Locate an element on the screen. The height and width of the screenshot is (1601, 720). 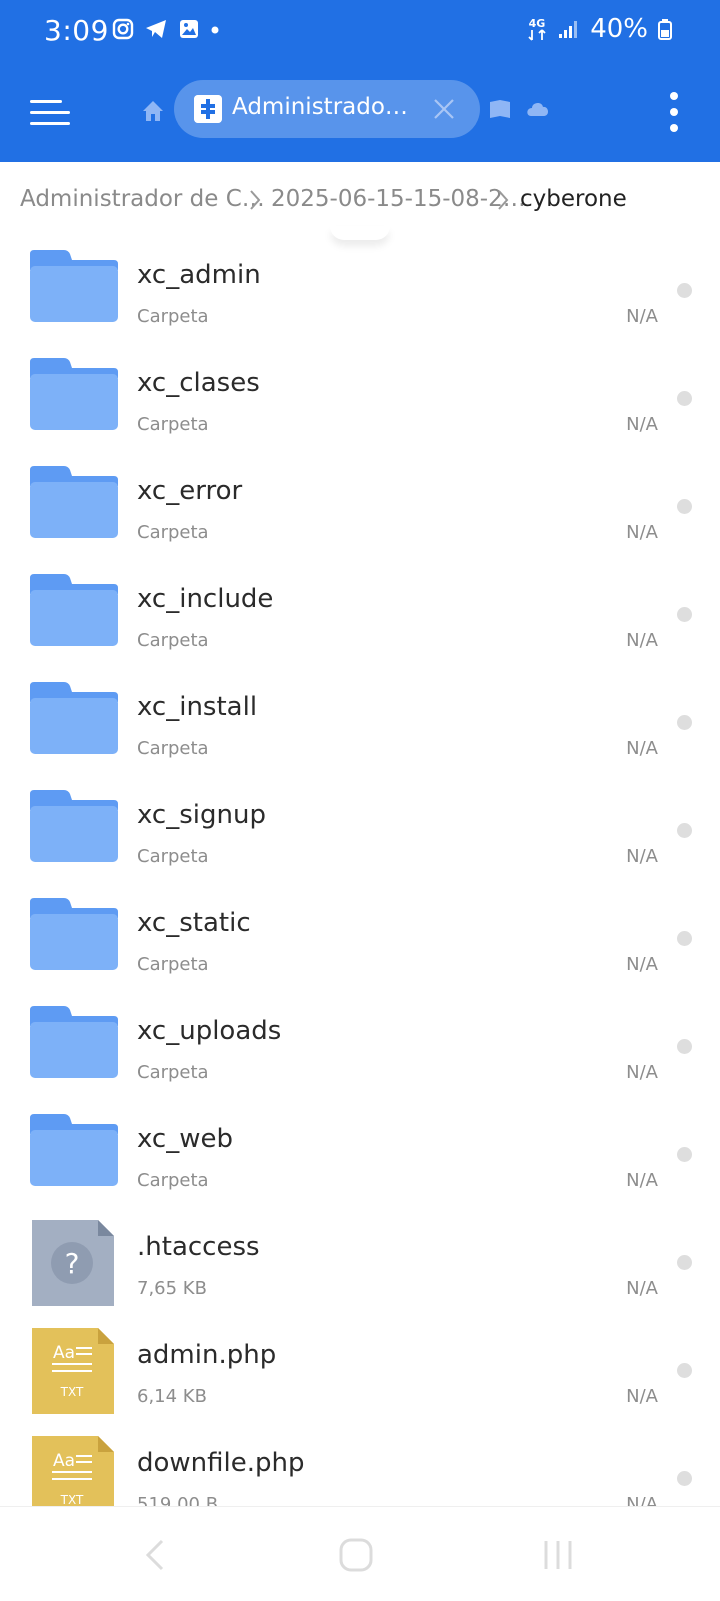
file-name: xc_uploads is located at coordinates (209, 1031).